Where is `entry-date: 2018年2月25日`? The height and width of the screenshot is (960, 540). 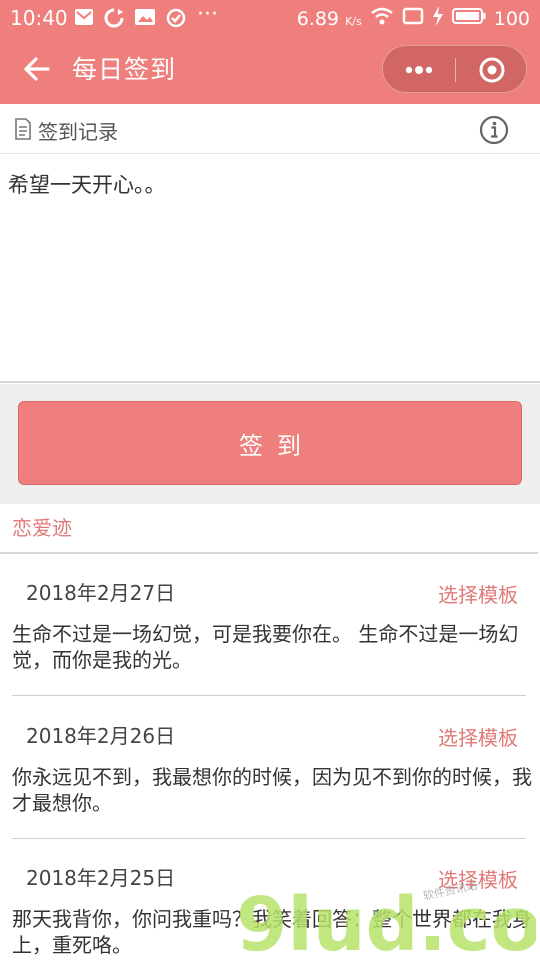
entry-date: 2018年2月25日 is located at coordinates (101, 878).